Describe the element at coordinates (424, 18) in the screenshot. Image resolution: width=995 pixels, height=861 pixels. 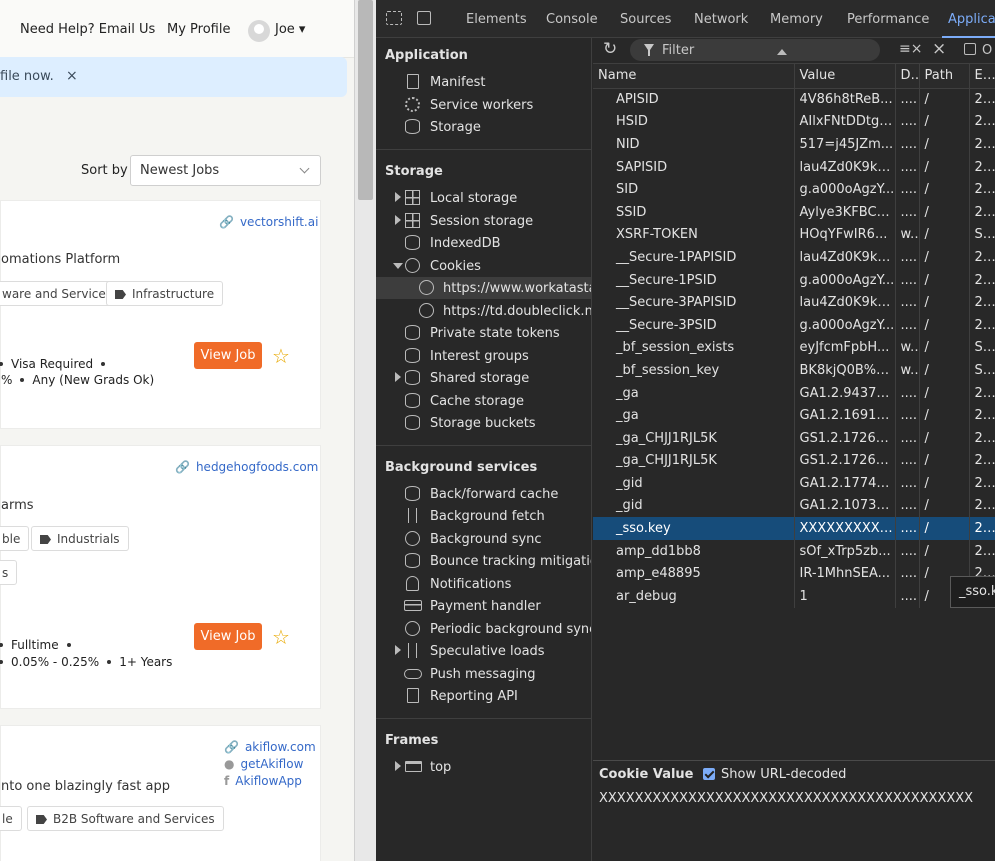
I see `device-toolbar-icon` at that location.